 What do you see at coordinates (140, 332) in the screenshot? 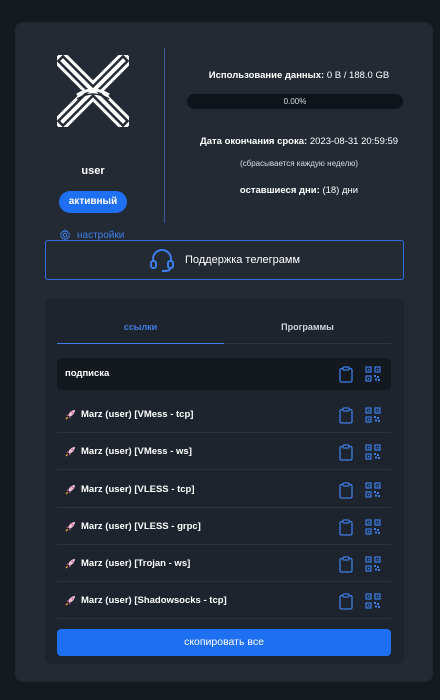
I see `tab-links: ссылки` at bounding box center [140, 332].